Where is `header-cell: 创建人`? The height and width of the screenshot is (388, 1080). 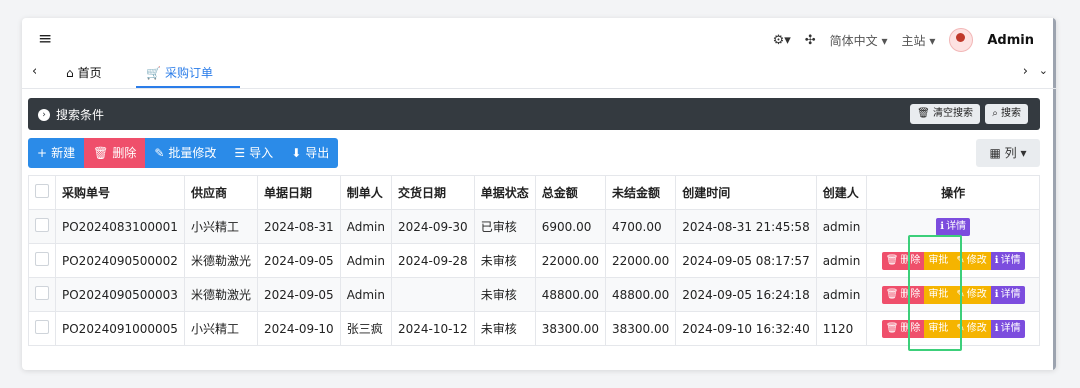 header-cell: 创建人 is located at coordinates (841, 192).